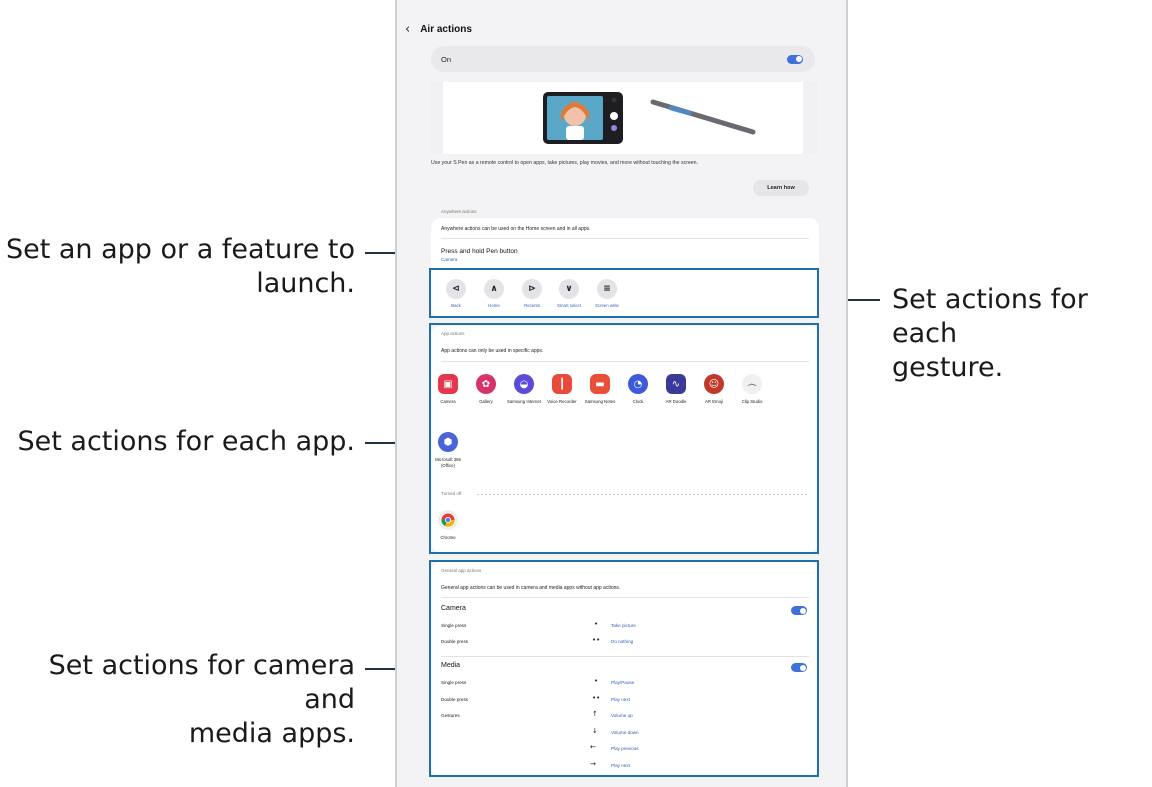 The image size is (1152, 787). I want to click on gesture-highlight-box, so click(624, 293).